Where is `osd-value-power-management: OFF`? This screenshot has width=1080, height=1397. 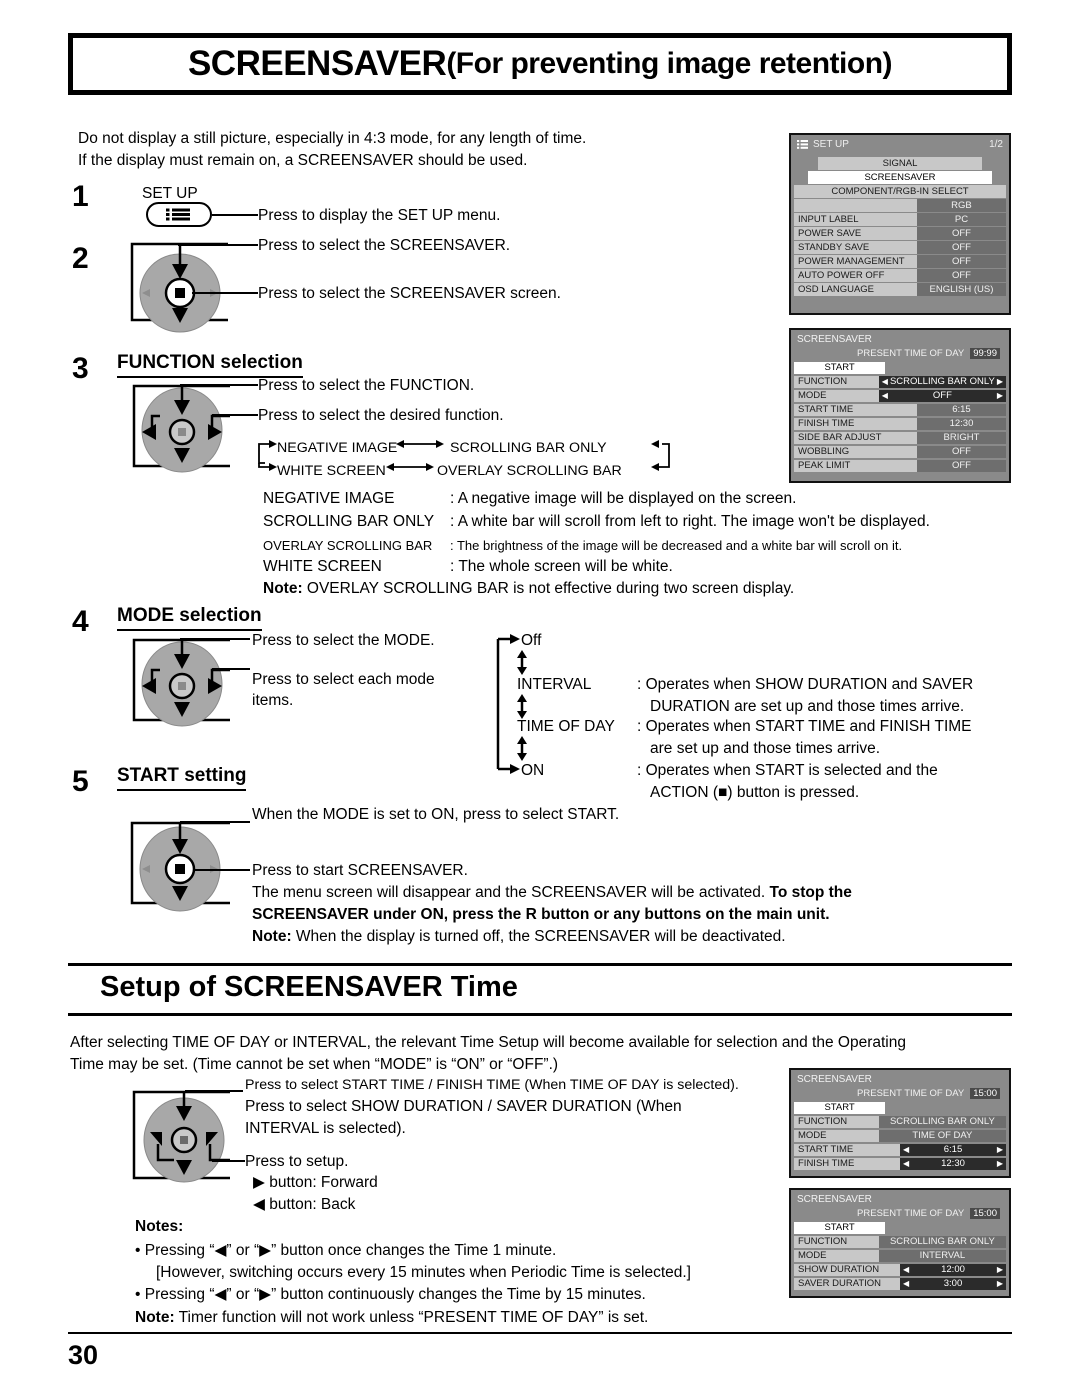
osd-value-power-management: OFF is located at coordinates (961, 261).